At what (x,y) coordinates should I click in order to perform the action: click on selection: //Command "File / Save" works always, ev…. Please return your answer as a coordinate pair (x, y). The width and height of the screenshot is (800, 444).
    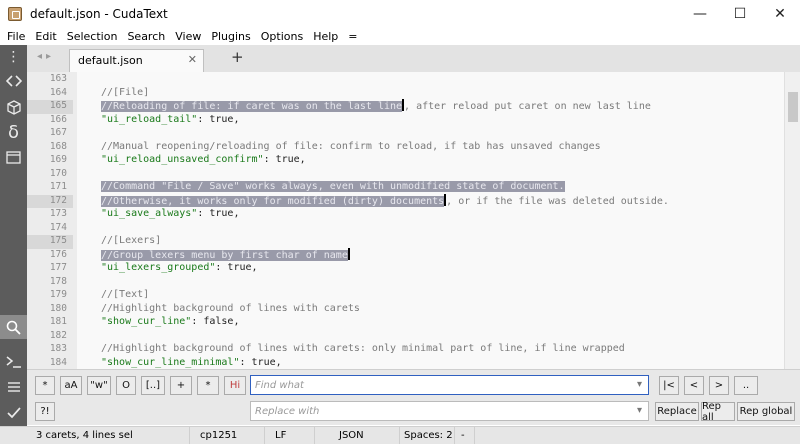
    Looking at the image, I should click on (333, 186).